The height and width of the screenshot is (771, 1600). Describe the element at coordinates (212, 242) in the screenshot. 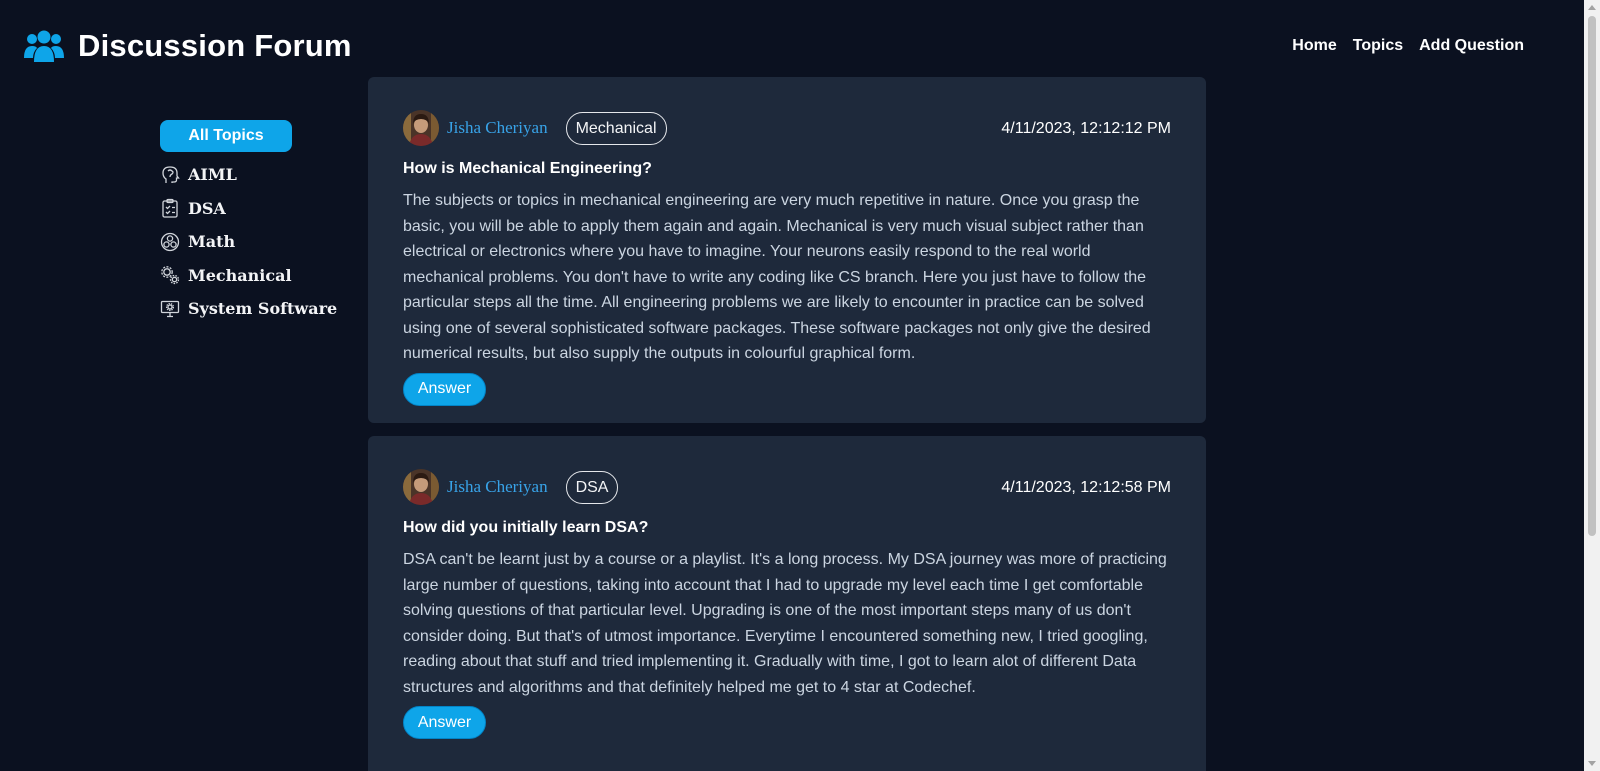

I see `topic-label: Math` at that location.